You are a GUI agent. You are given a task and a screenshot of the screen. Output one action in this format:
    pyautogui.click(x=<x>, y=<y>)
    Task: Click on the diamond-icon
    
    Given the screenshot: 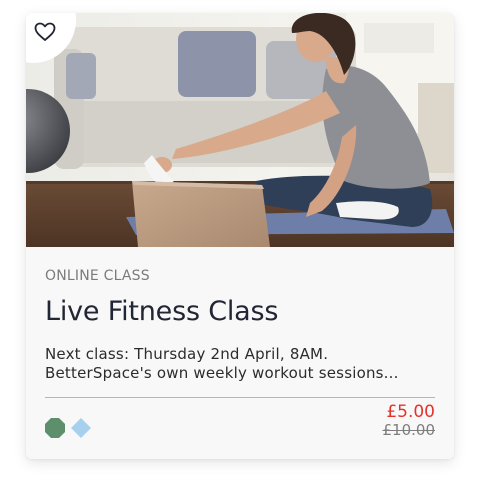 What is the action you would take?
    pyautogui.click(x=81, y=430)
    